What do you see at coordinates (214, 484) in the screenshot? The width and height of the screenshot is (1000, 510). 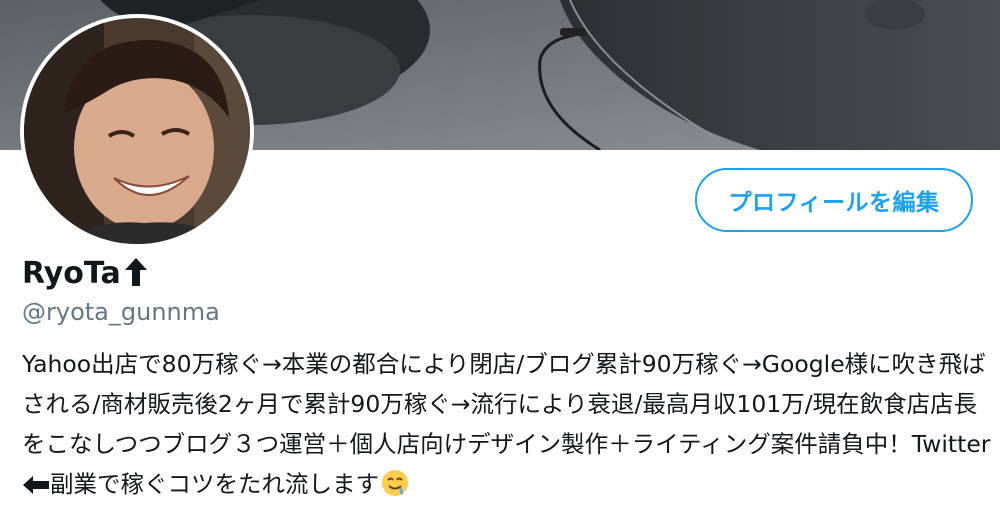 I see `bio-tail-text: 副業で稼ぐコツをたれ流します` at bounding box center [214, 484].